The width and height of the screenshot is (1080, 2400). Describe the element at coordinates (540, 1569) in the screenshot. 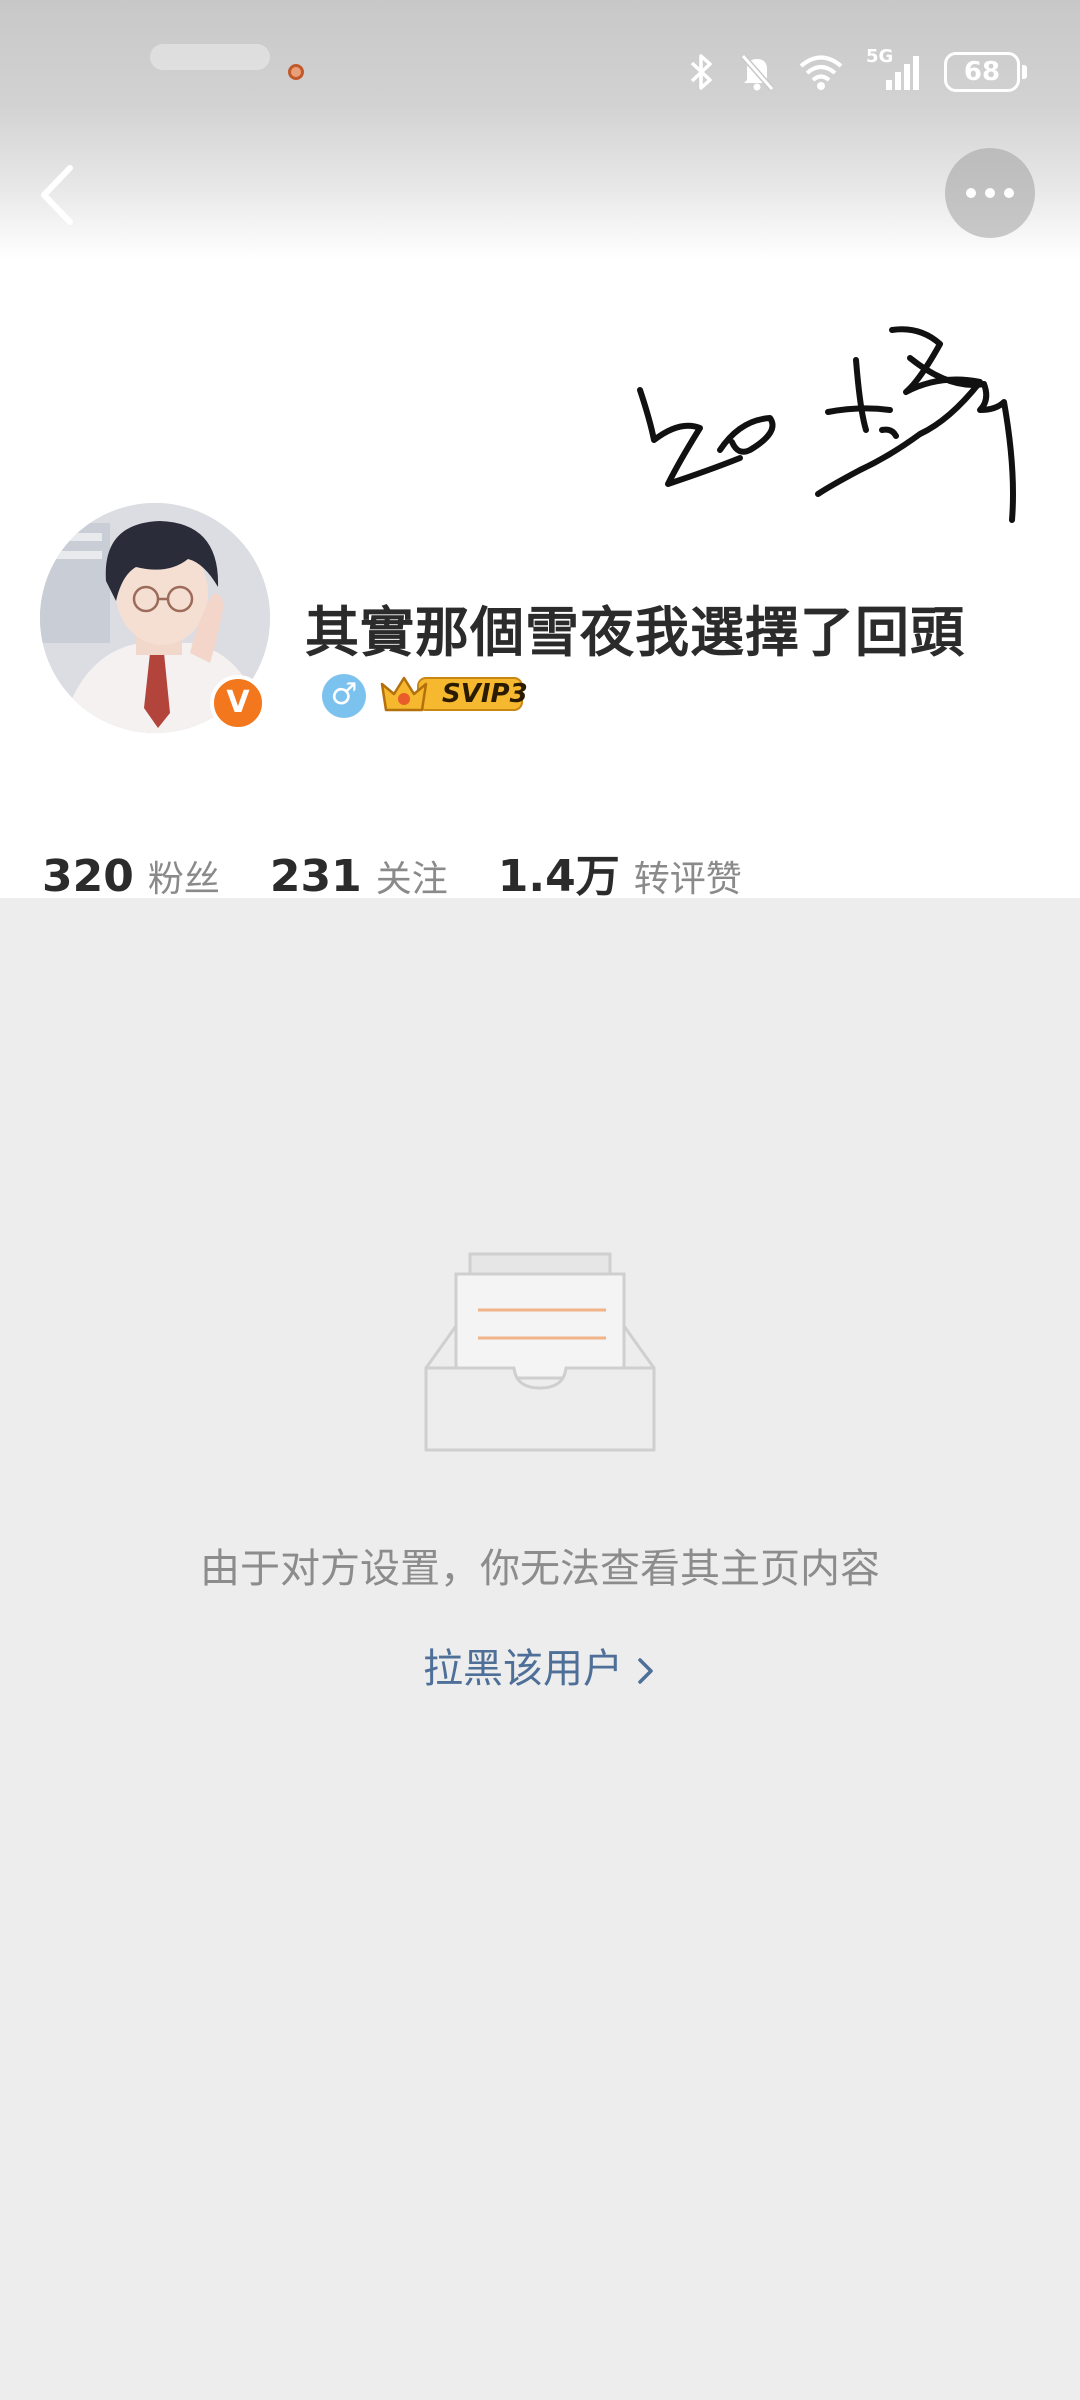

I see `private-profile-message: 由于对方设置，你无法查看其主页内容` at that location.